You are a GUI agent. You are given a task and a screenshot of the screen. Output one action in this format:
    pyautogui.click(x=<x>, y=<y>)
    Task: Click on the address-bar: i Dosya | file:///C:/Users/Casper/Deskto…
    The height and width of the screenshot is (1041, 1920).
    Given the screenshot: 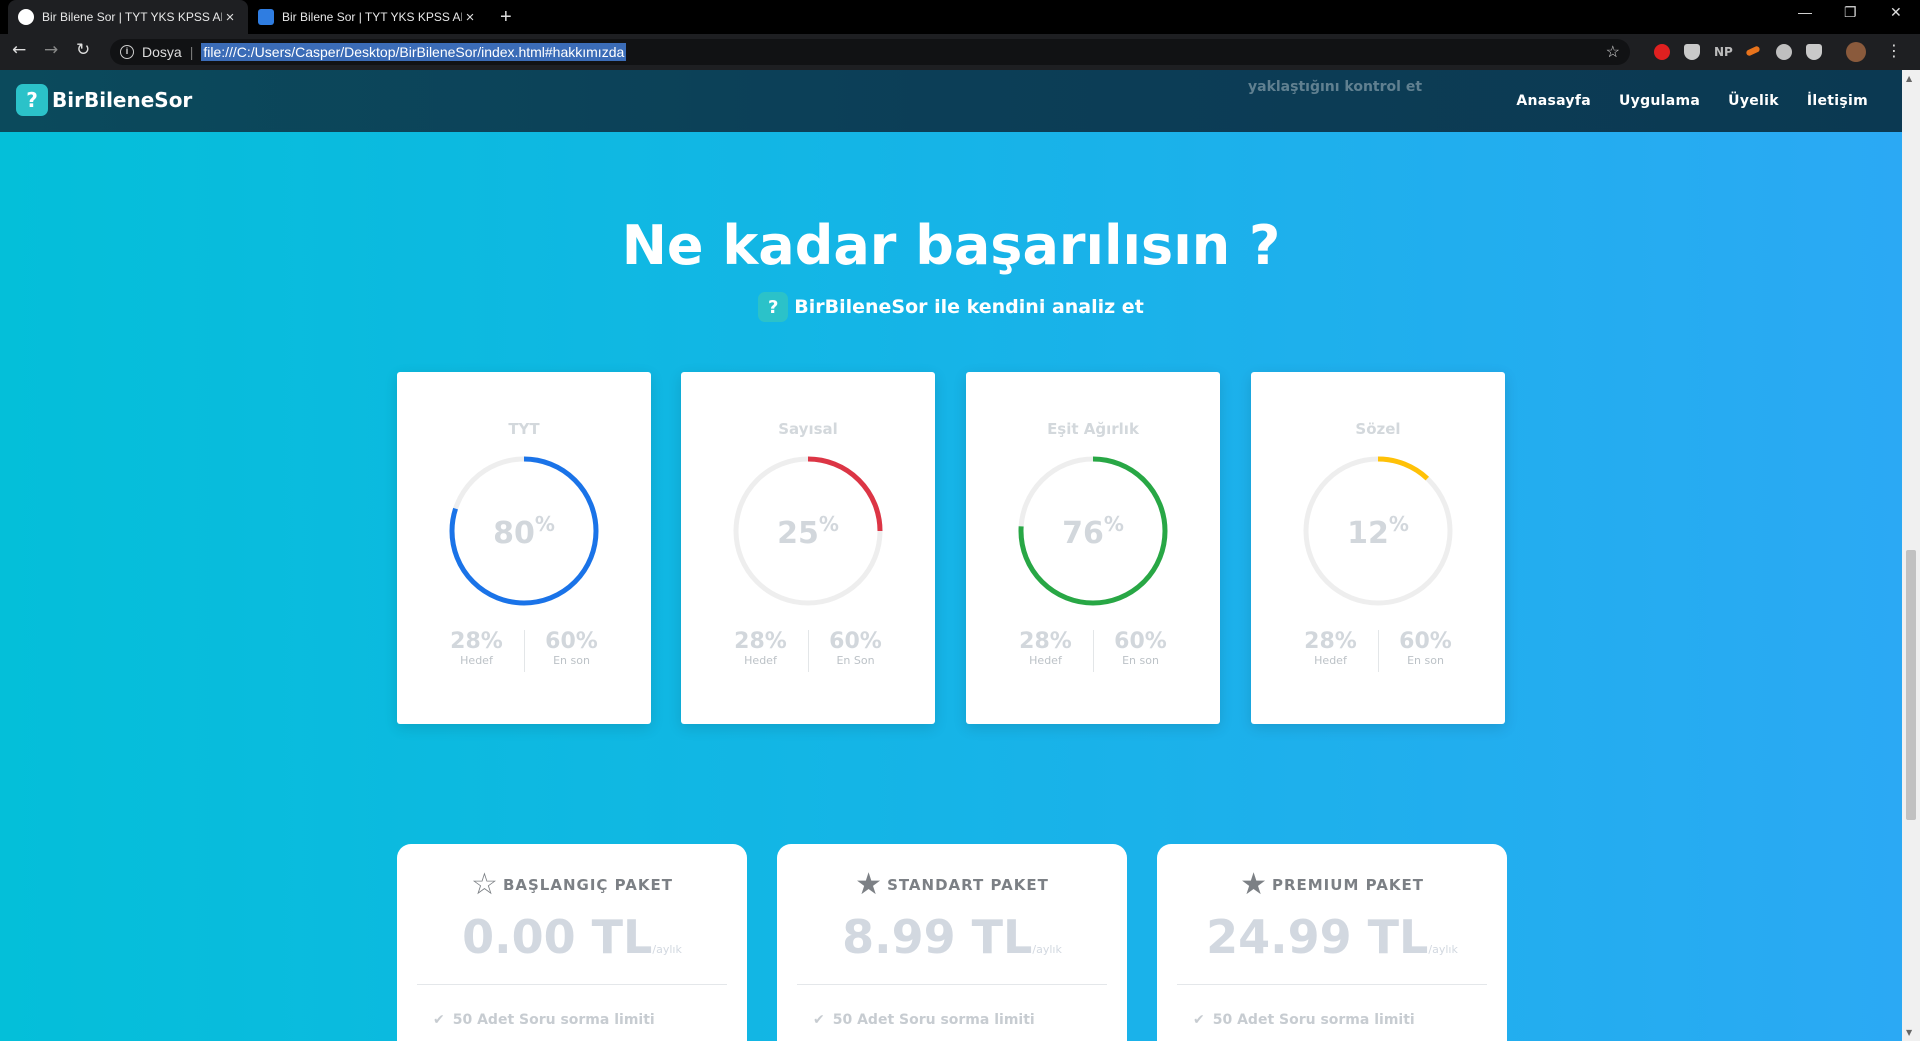 What is the action you would take?
    pyautogui.click(x=870, y=52)
    